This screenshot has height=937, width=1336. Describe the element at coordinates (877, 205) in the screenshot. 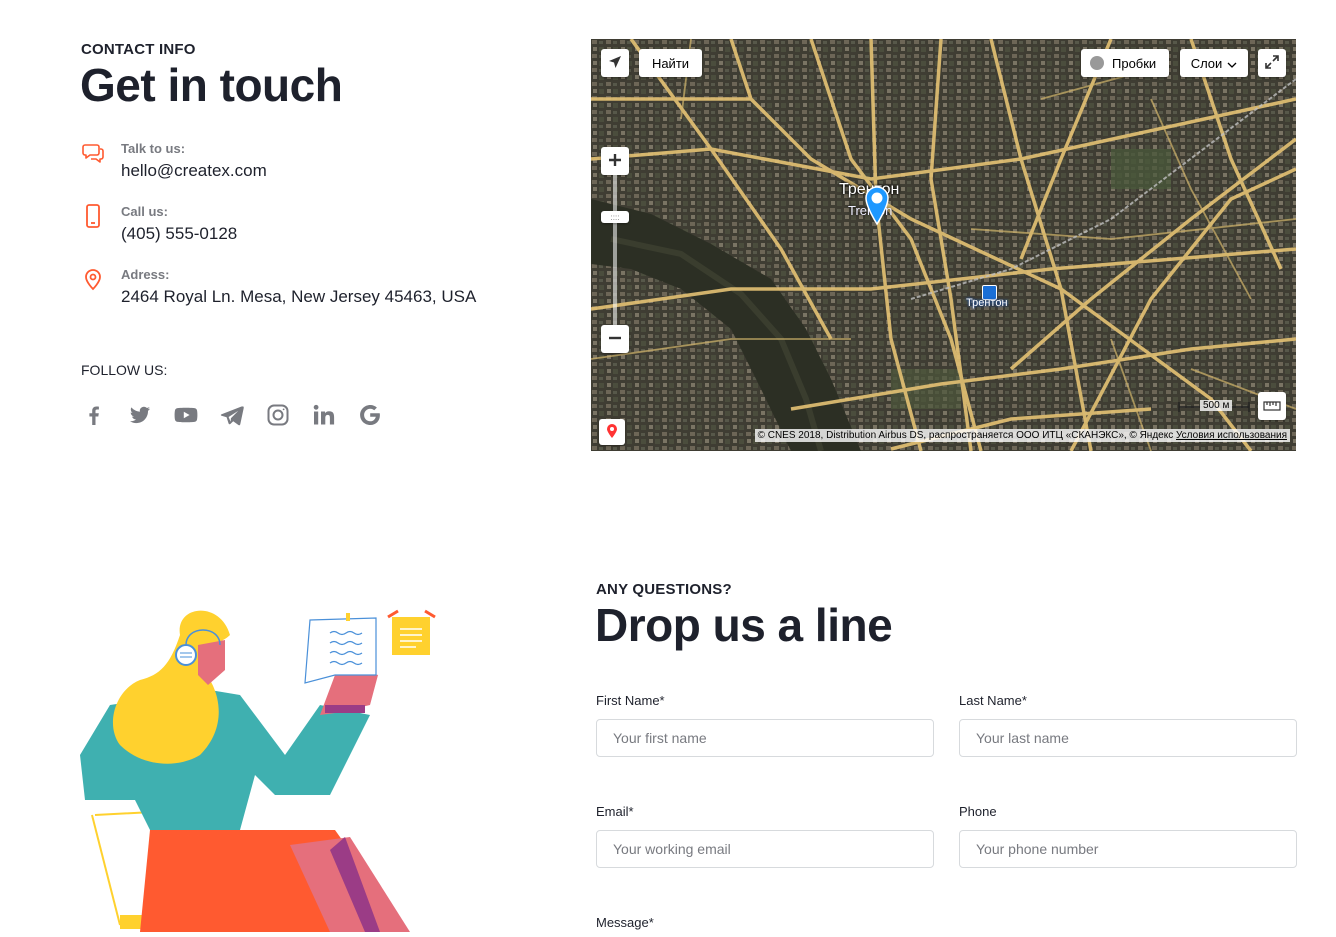

I see `map-marker-icon` at that location.